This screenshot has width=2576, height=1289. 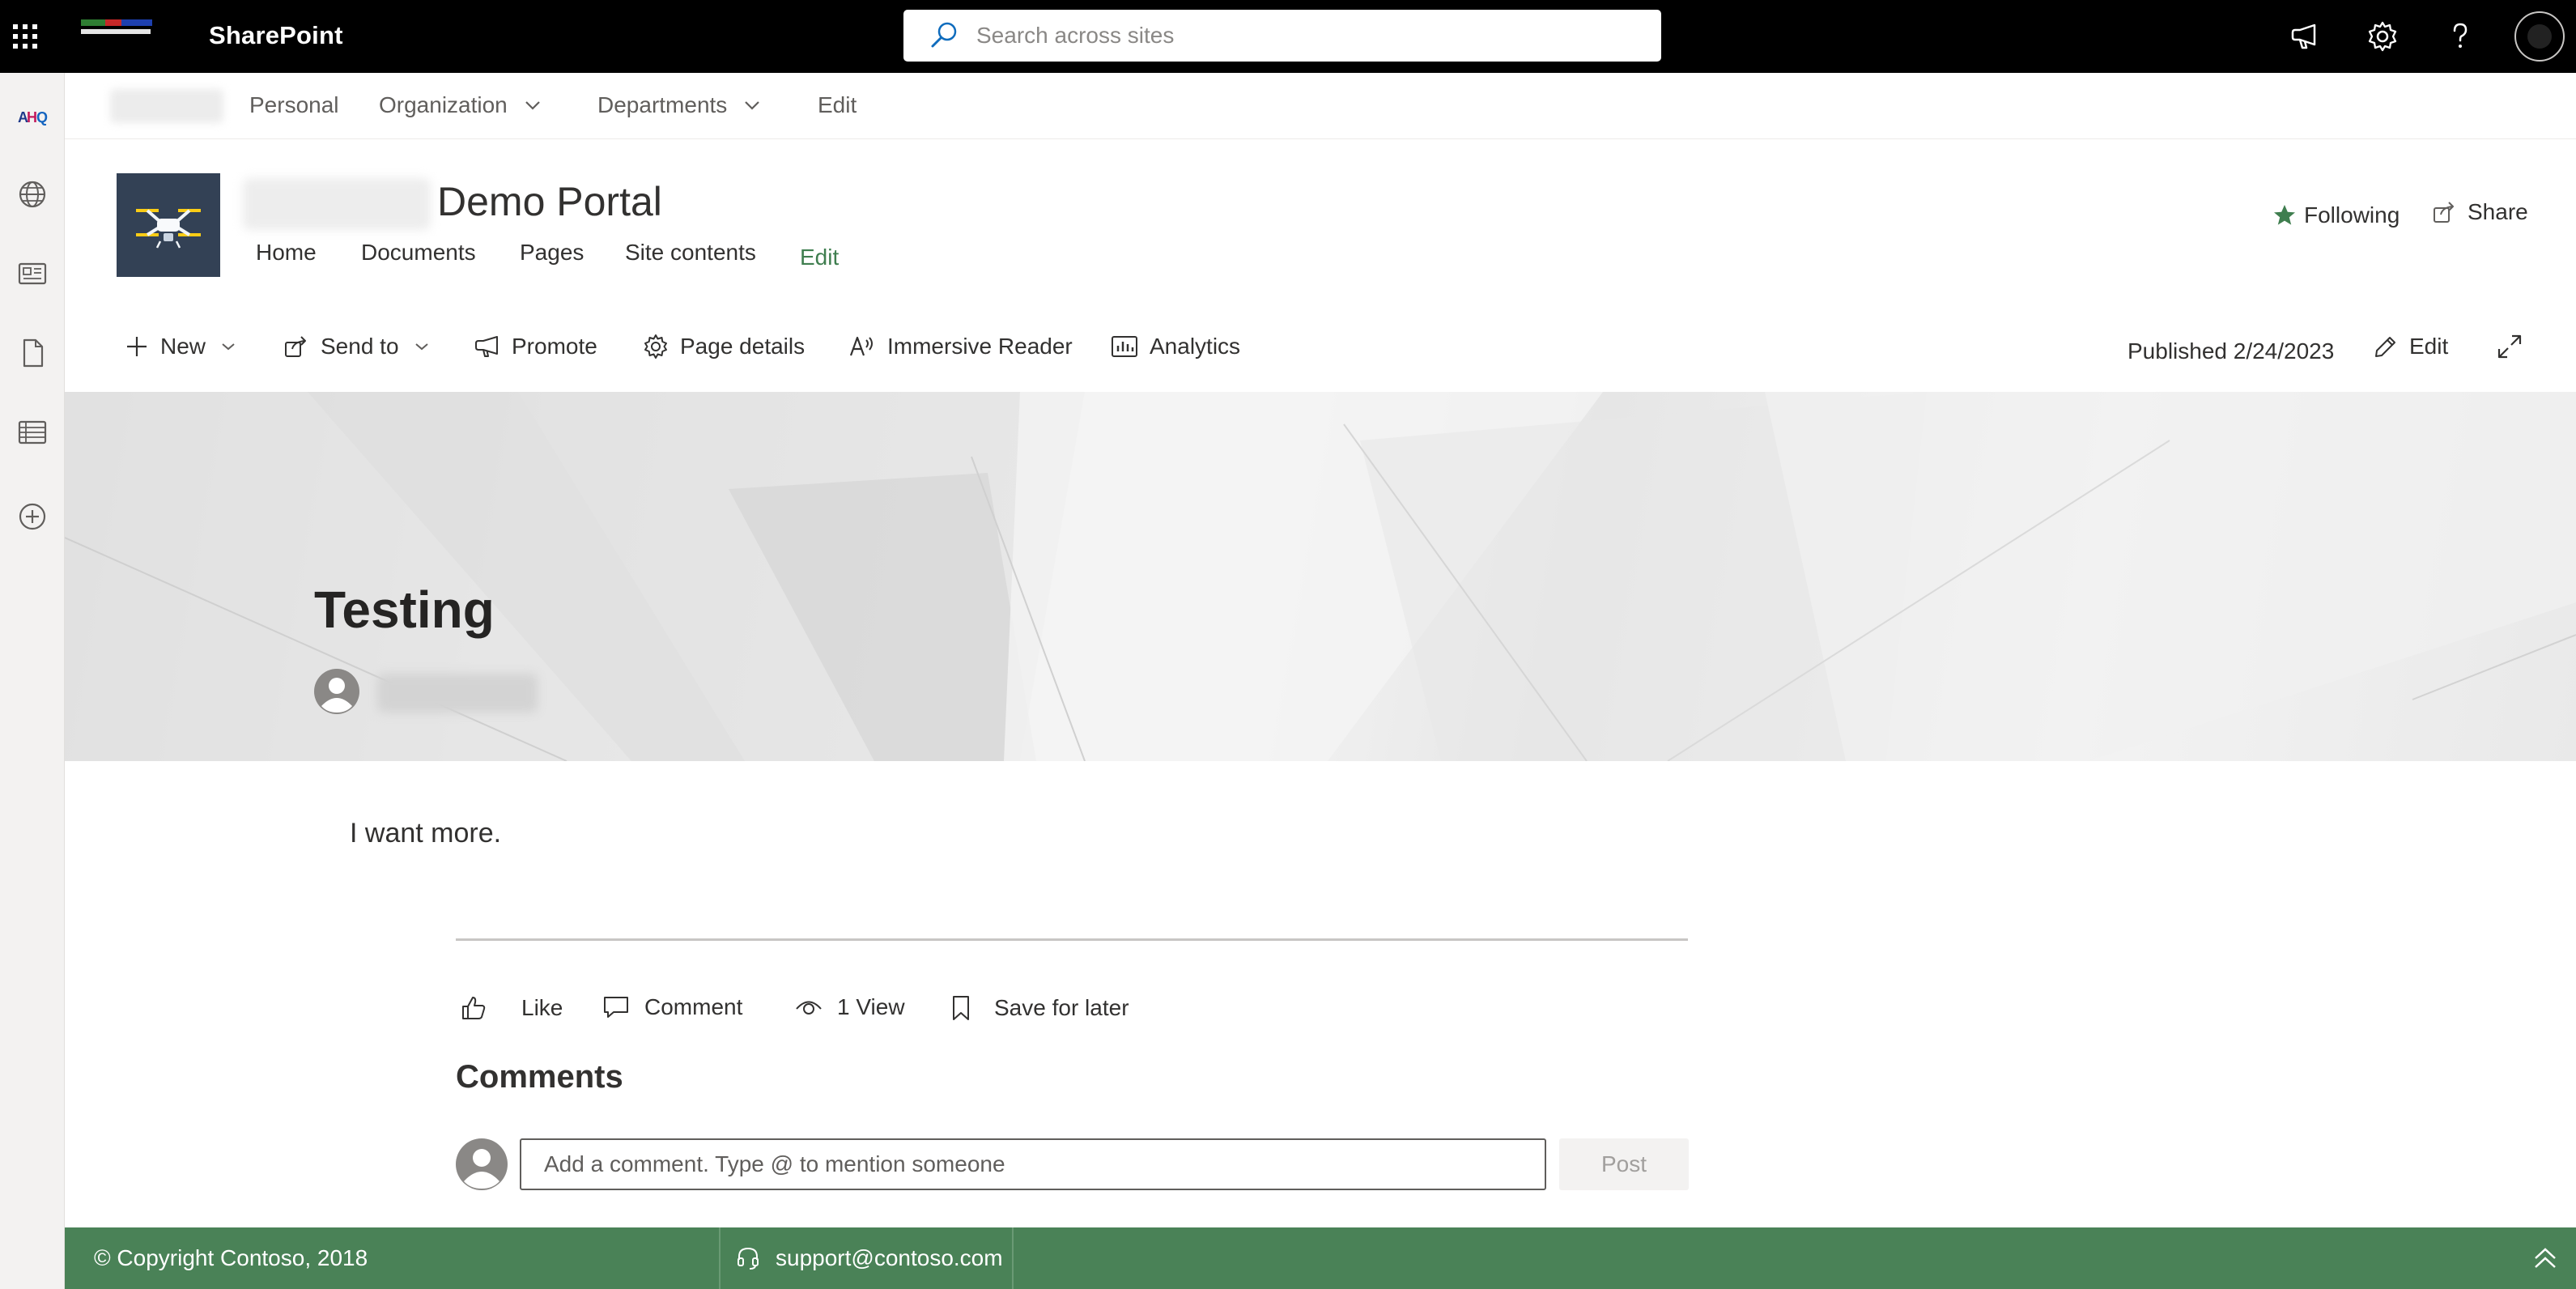 I want to click on news-icon, so click(x=32, y=273).